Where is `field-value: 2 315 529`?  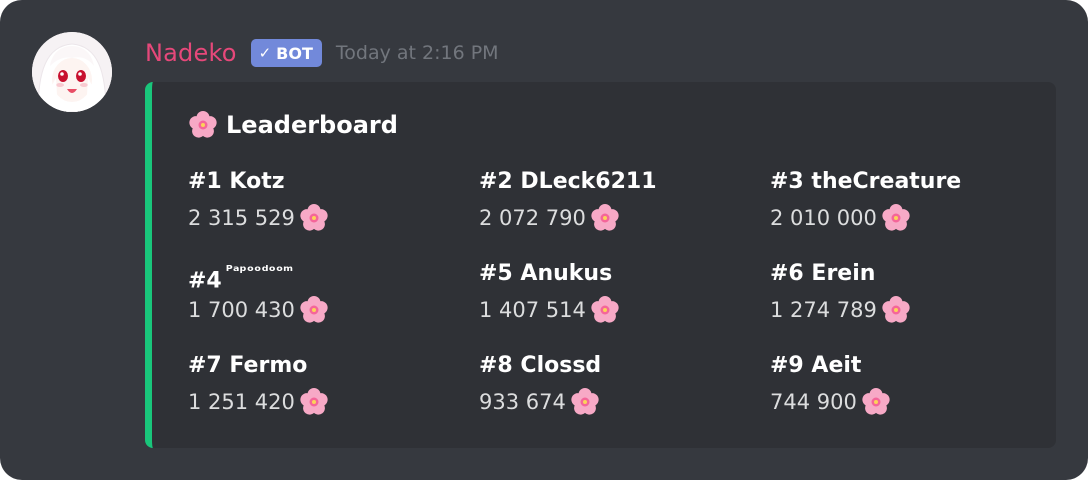 field-value: 2 315 529 is located at coordinates (258, 218).